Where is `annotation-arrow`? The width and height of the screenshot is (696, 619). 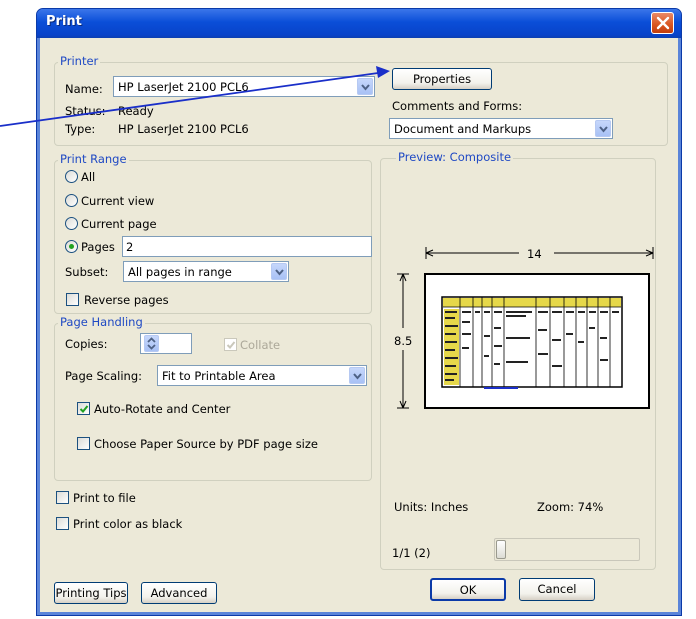 annotation-arrow is located at coordinates (195, 96).